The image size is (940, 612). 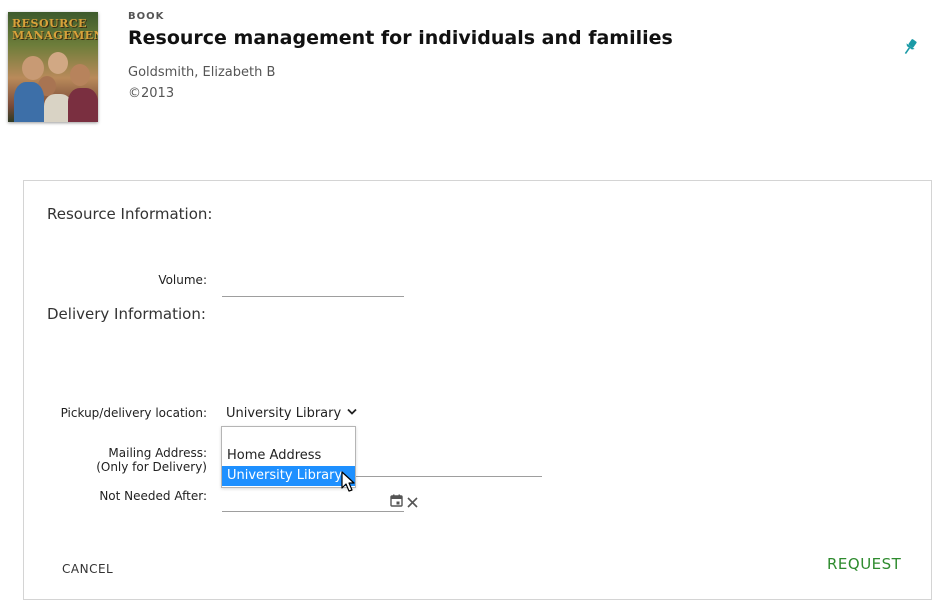 I want to click on resource-info-heading: Resource Information:, so click(x=130, y=214).